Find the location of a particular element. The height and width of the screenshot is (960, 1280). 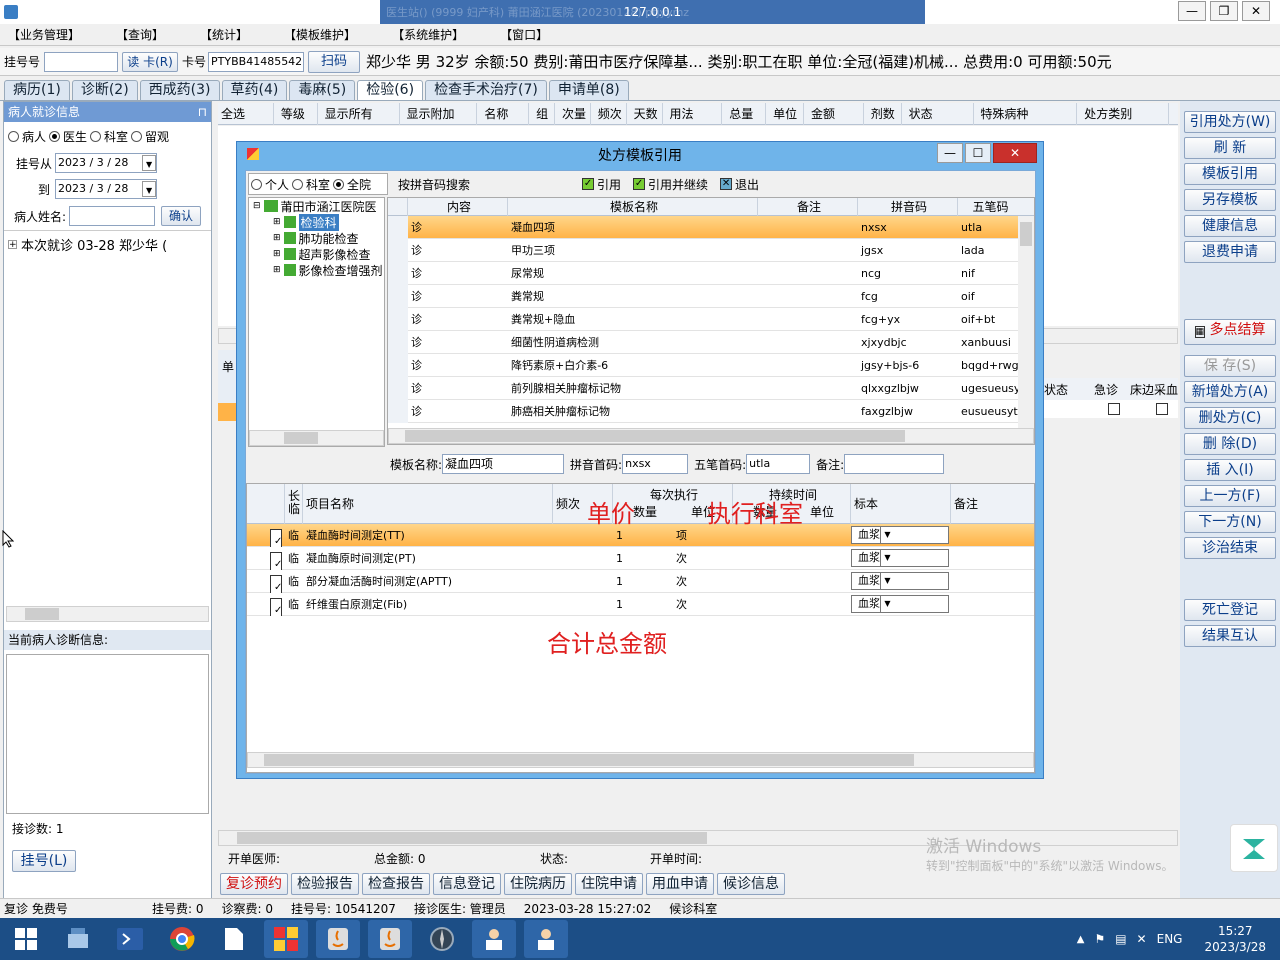

menu-query: 【查询】 is located at coordinates (140, 34).